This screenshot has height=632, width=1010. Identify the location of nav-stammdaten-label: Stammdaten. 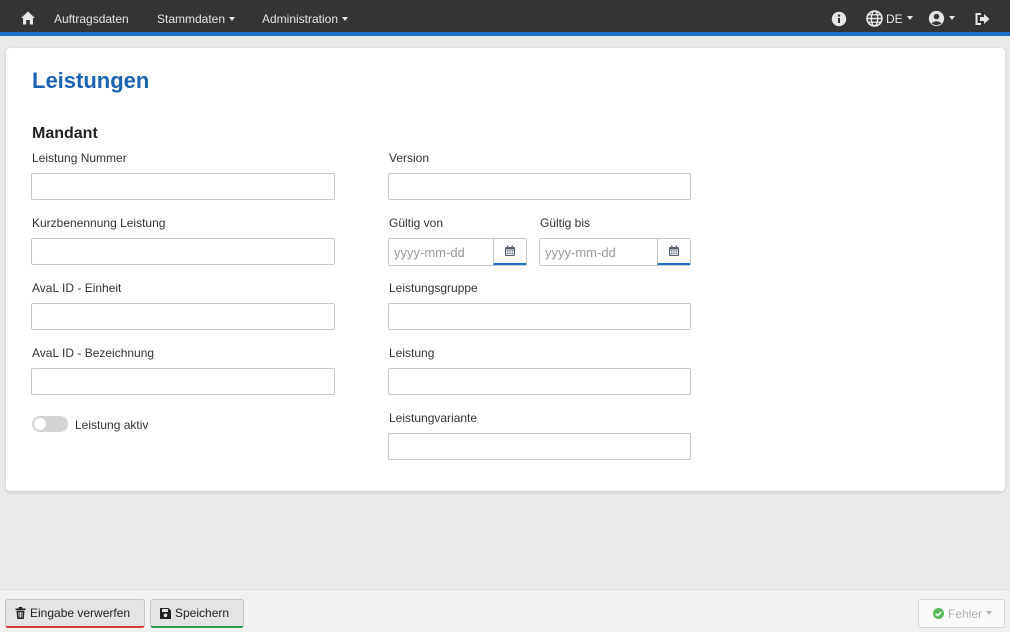
(191, 19).